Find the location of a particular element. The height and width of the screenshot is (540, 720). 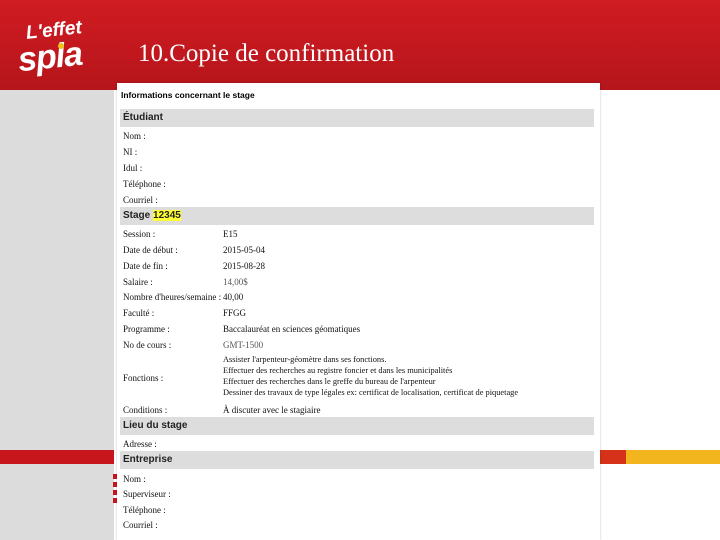

bottom-red-accent is located at coordinates (611, 457).